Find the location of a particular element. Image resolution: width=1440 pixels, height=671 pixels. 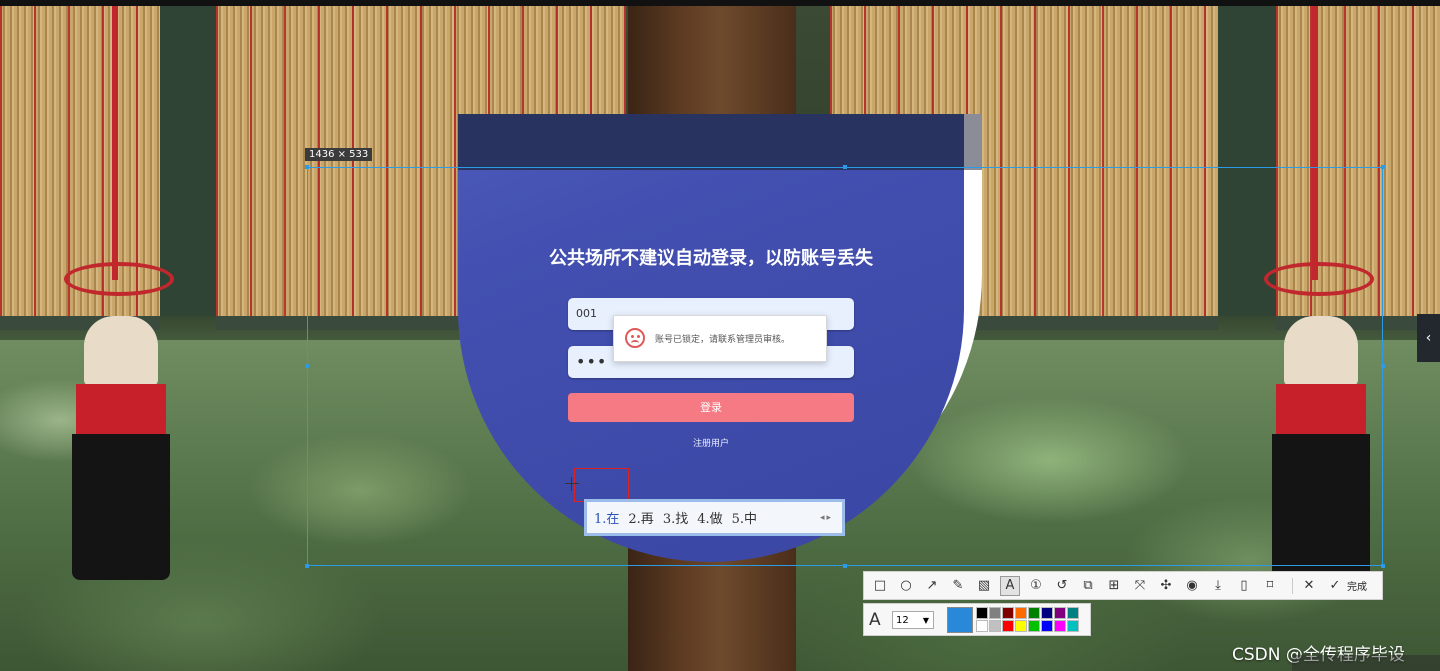

app-header-band is located at coordinates (711, 142).